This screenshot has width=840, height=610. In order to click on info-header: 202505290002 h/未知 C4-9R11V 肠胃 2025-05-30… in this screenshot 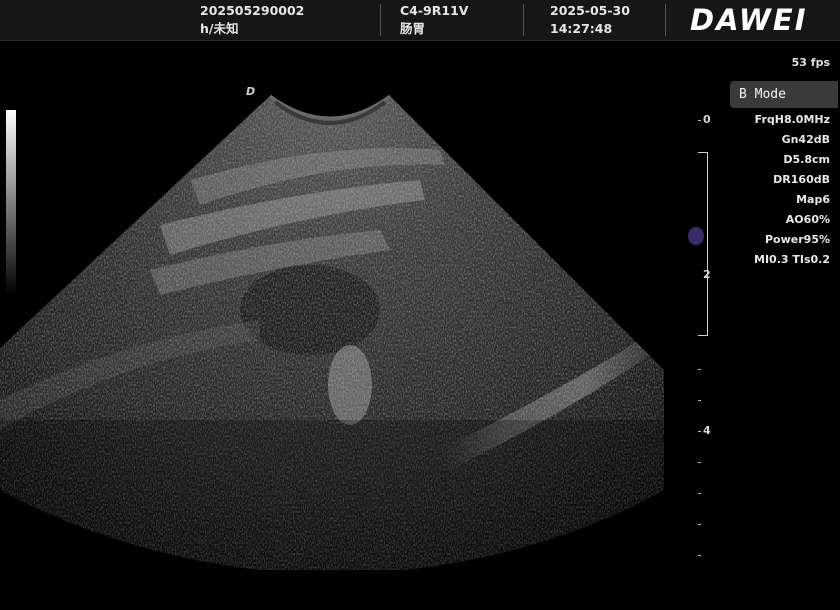, I will do `click(420, 20)`.